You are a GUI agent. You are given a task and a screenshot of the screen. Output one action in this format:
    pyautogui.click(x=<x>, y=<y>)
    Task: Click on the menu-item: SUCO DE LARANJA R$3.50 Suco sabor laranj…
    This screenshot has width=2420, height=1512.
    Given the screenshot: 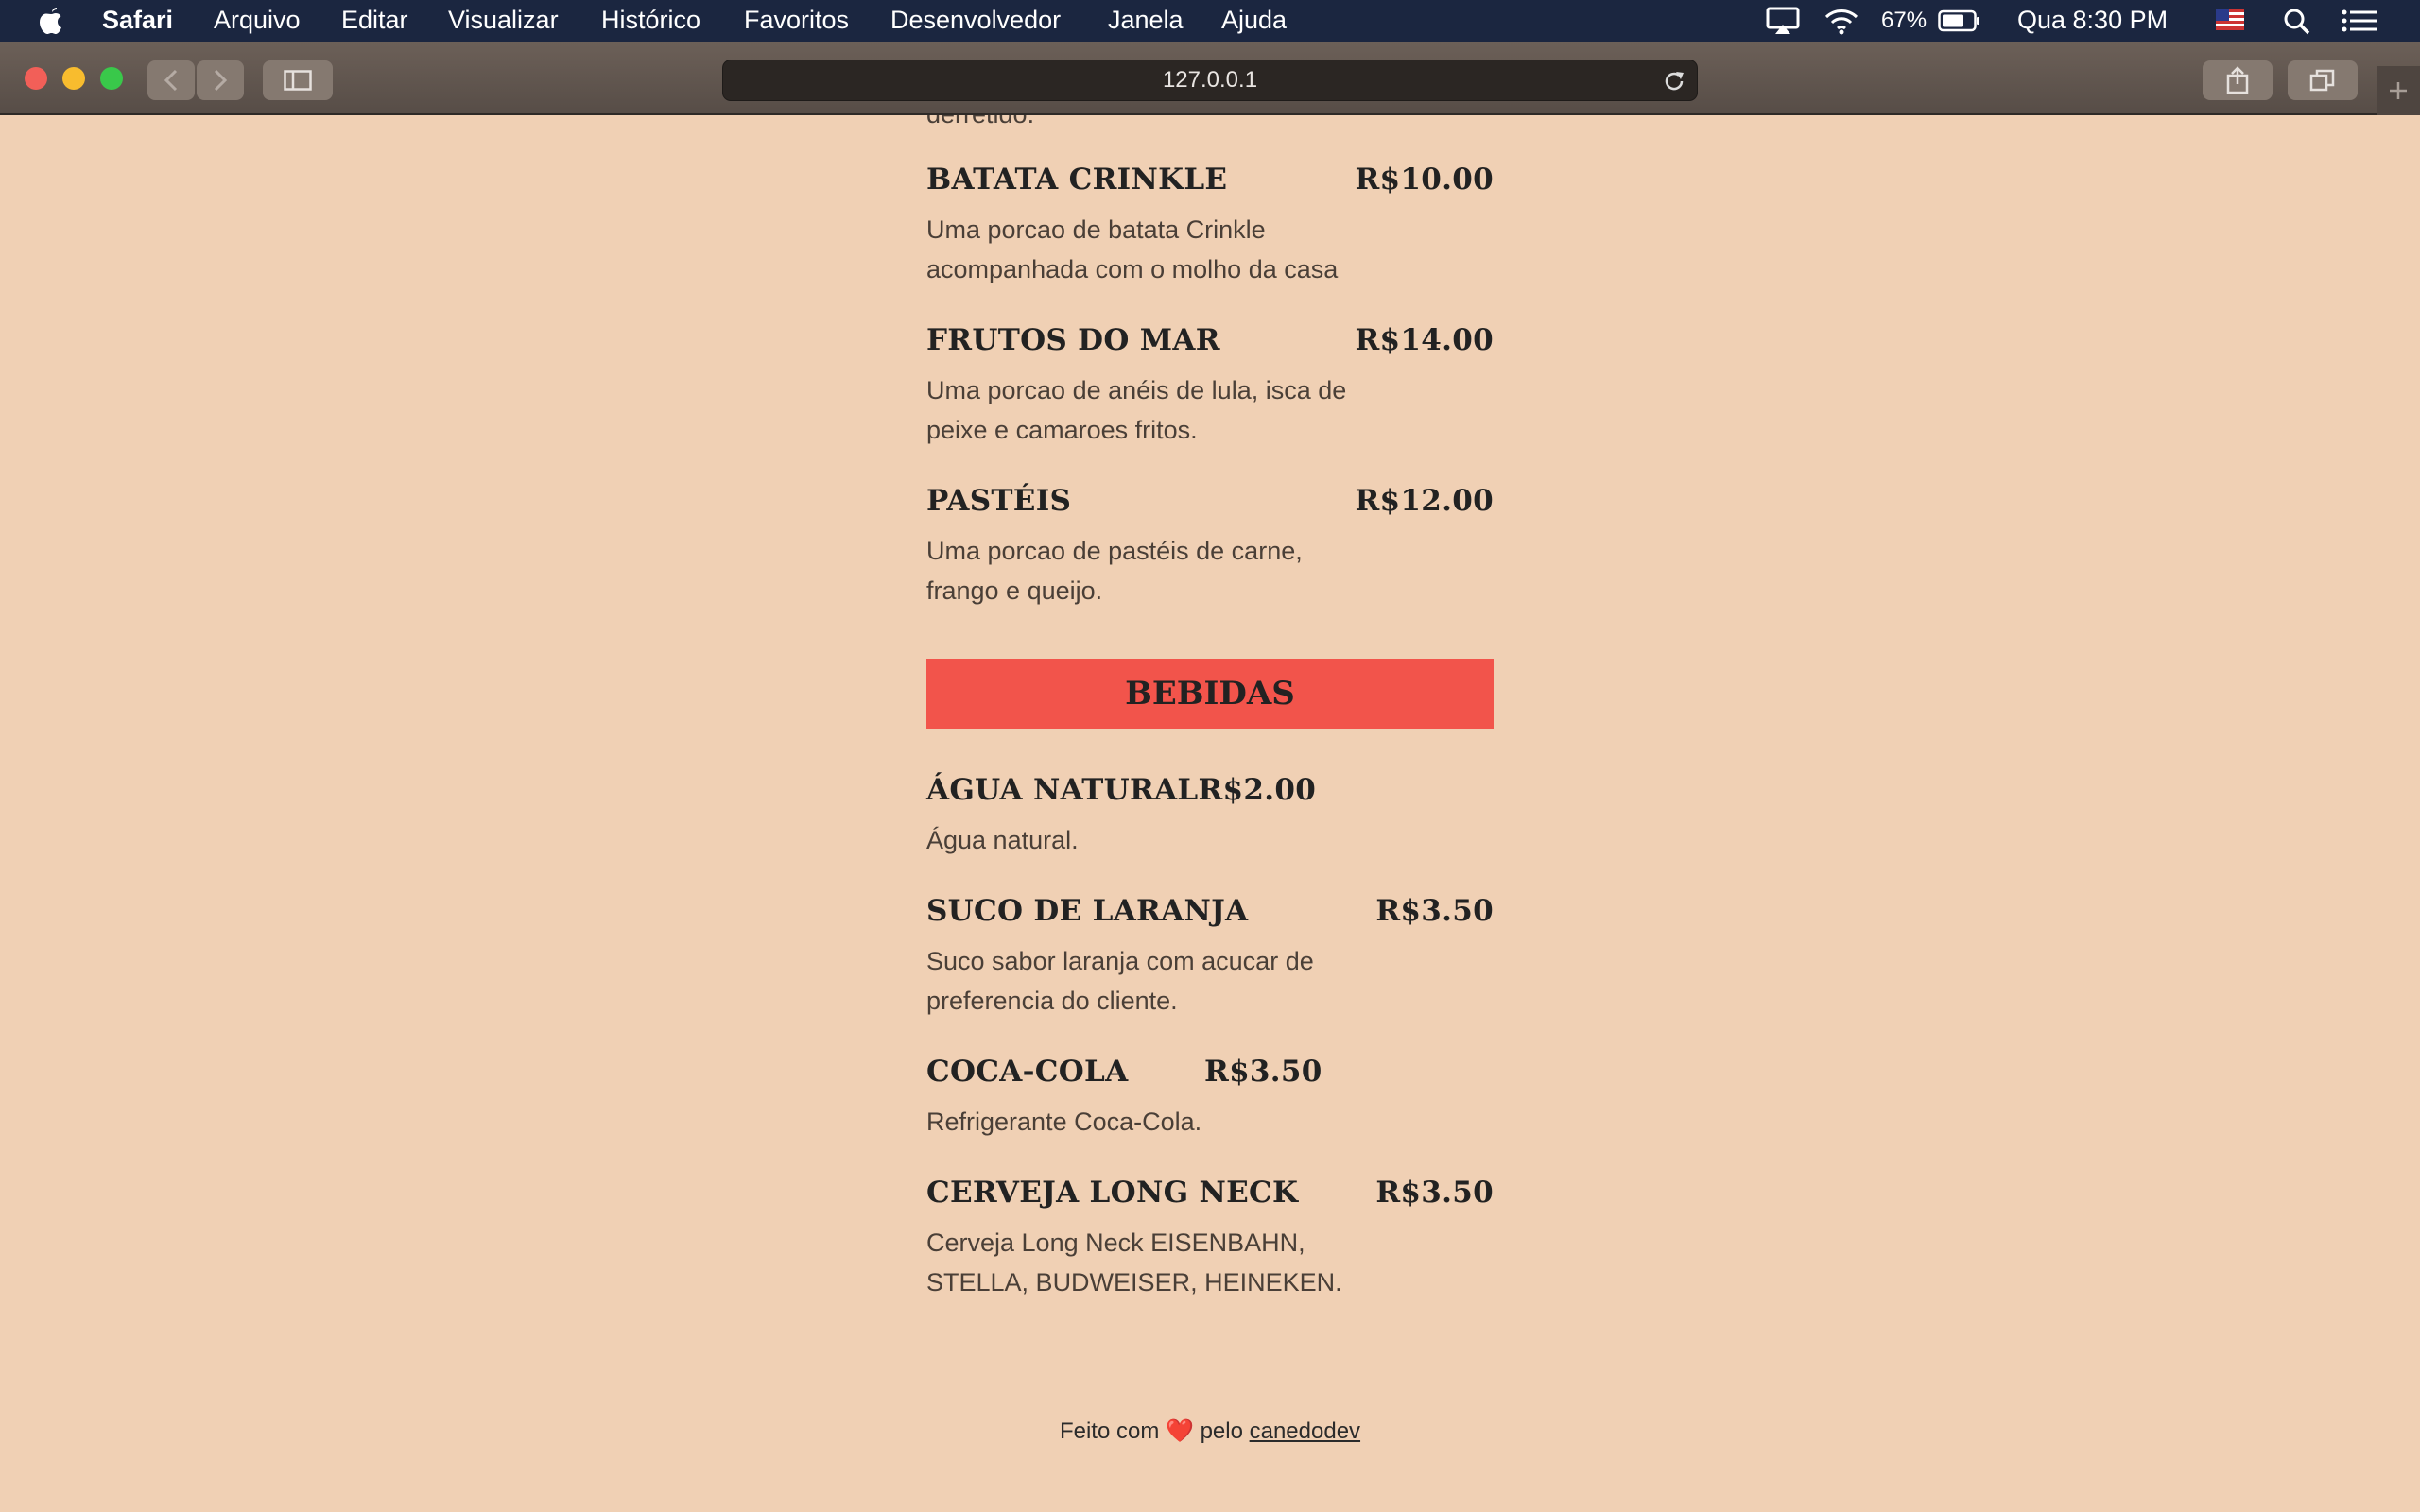 What is the action you would take?
    pyautogui.click(x=1210, y=965)
    